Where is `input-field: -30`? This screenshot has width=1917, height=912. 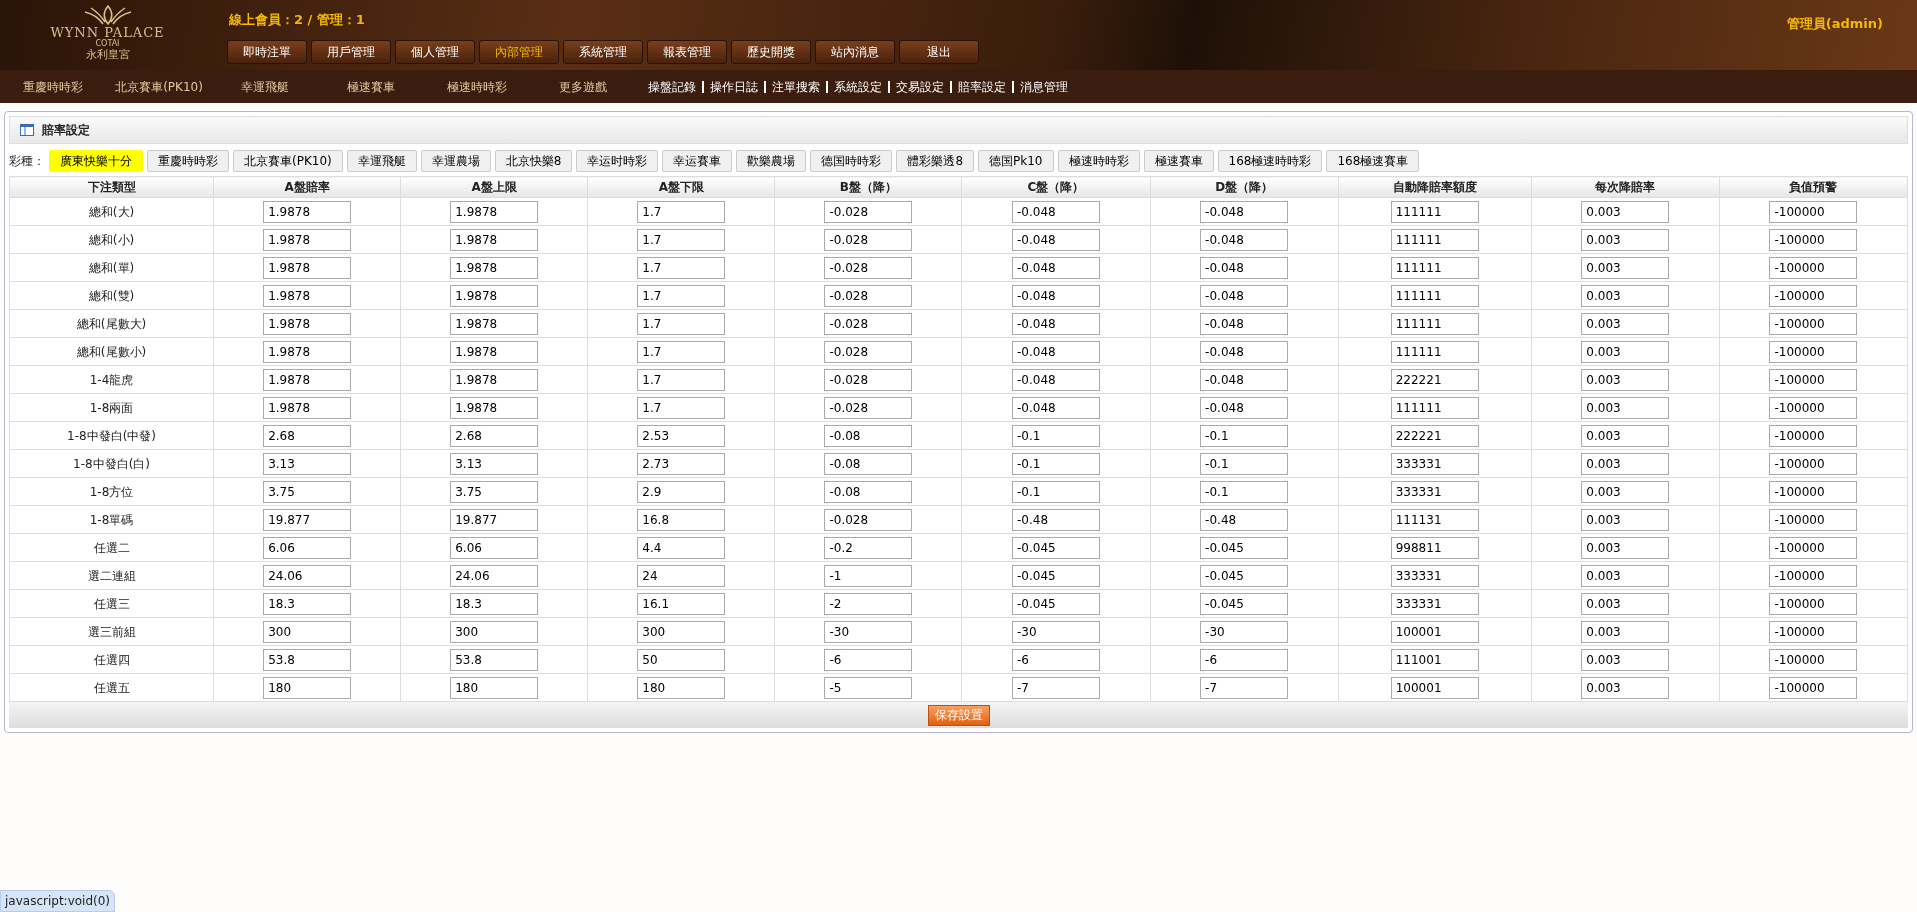
input-field: -30 is located at coordinates (1244, 631).